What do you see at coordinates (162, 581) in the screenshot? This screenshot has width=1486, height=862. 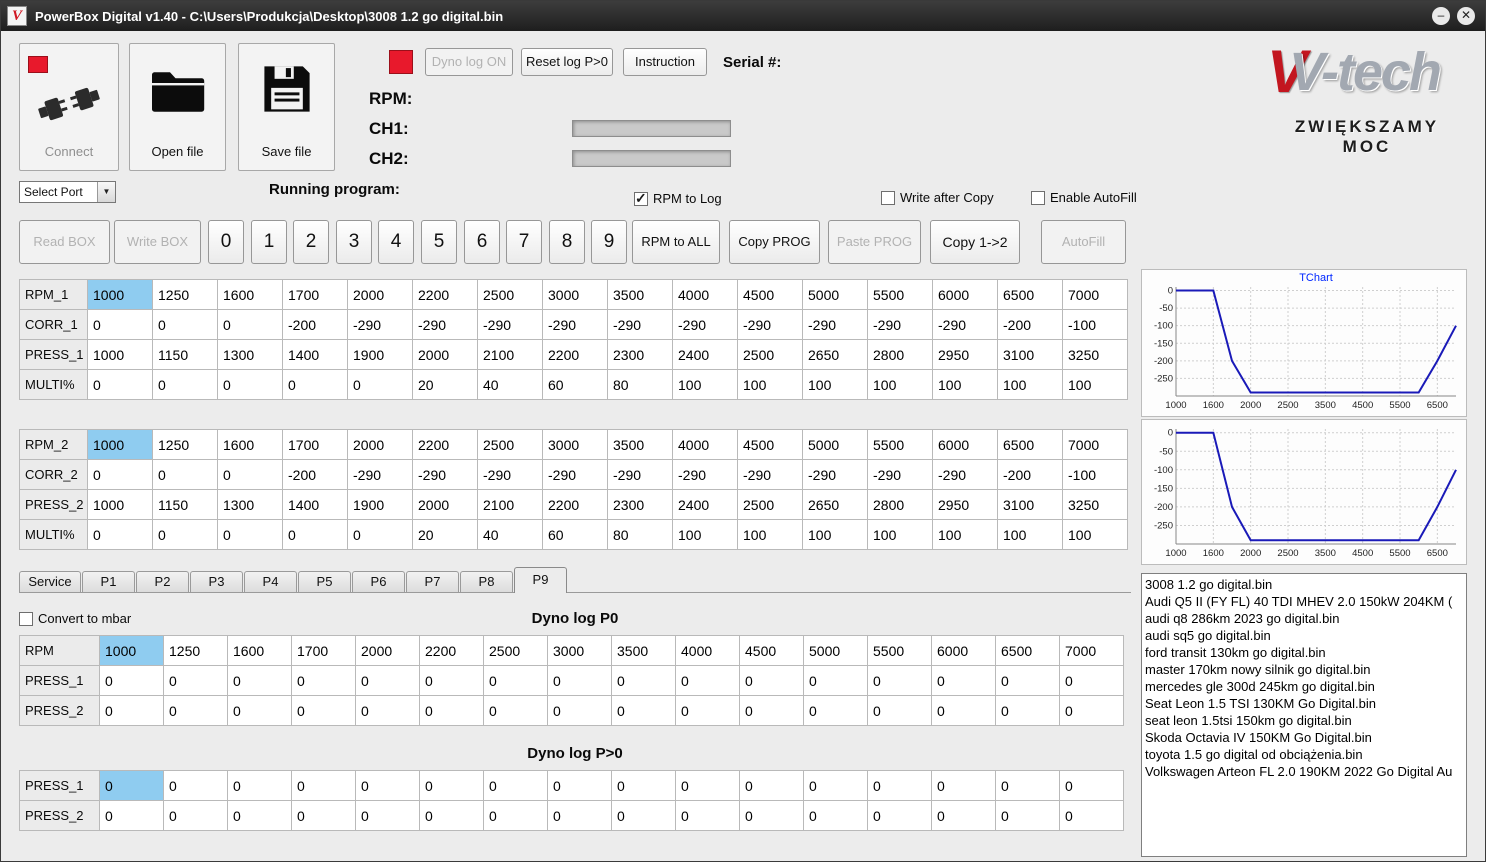 I see `tab-p2: P2` at bounding box center [162, 581].